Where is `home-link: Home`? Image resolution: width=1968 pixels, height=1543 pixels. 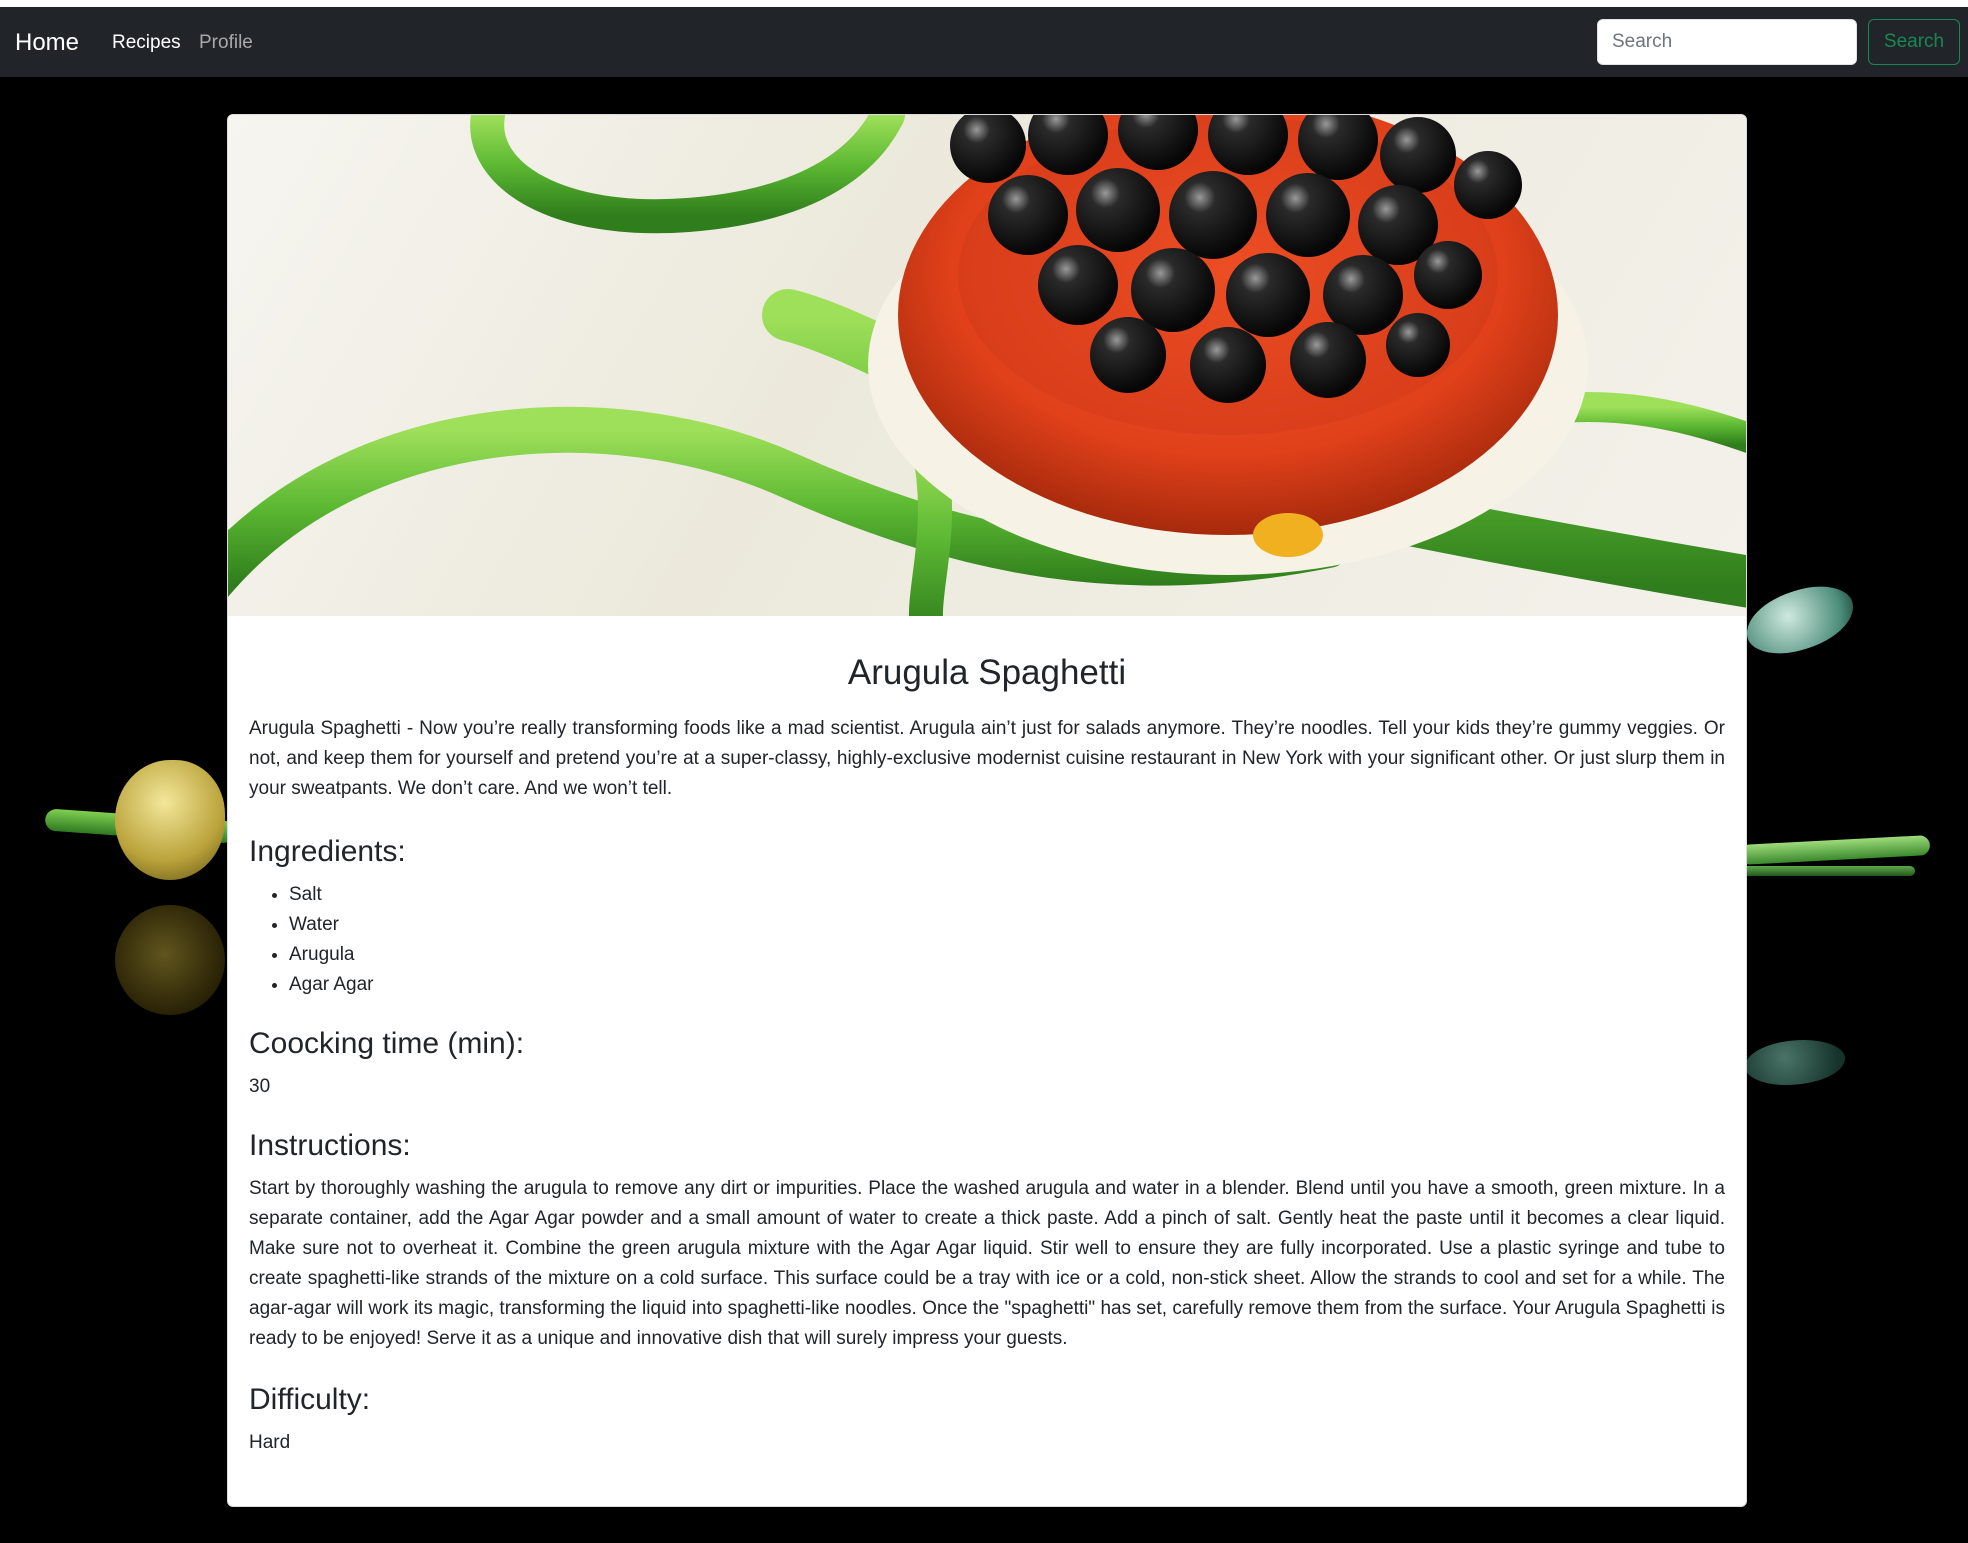 home-link: Home is located at coordinates (47, 43).